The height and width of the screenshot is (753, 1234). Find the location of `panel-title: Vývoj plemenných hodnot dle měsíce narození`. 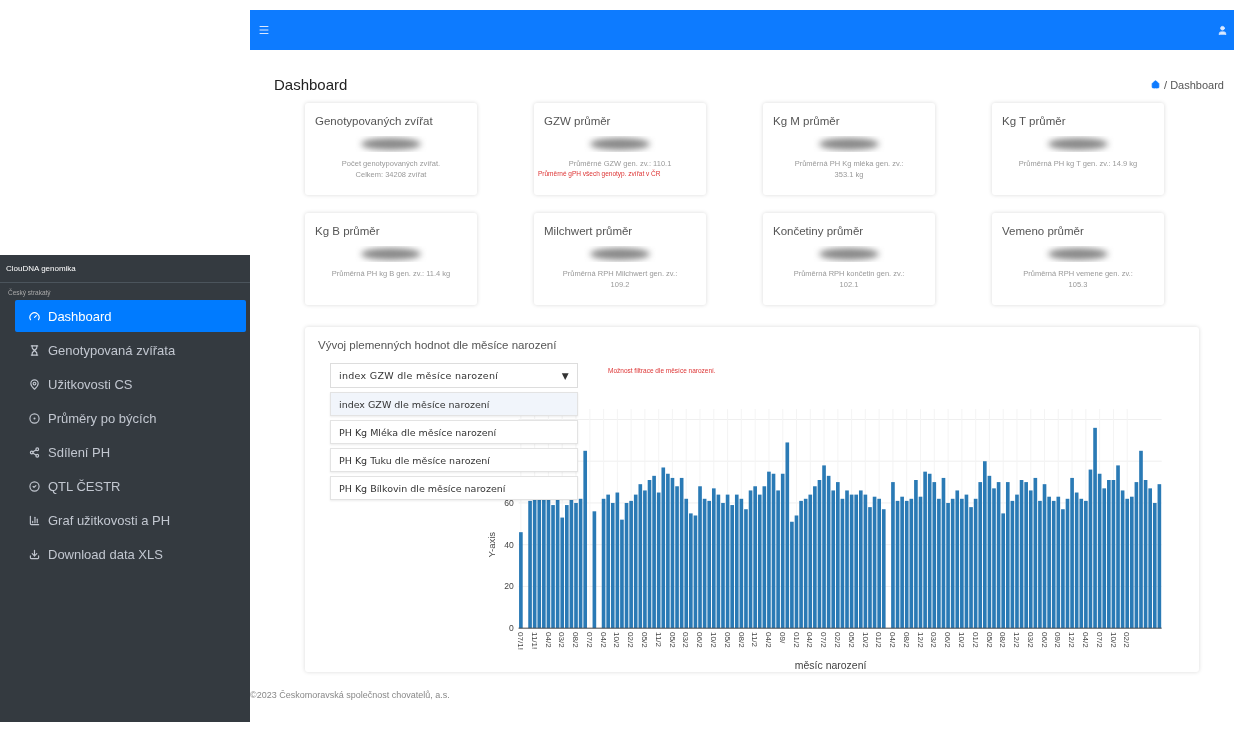

panel-title: Vývoj plemenných hodnot dle měsíce narození is located at coordinates (438, 345).